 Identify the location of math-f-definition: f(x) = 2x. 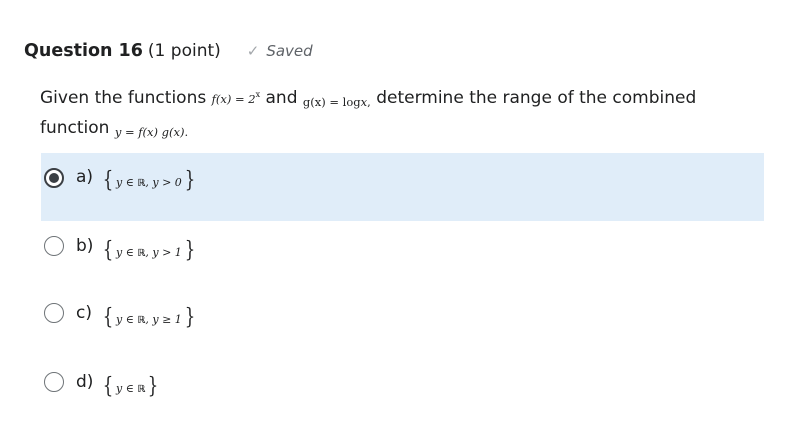
(236, 98).